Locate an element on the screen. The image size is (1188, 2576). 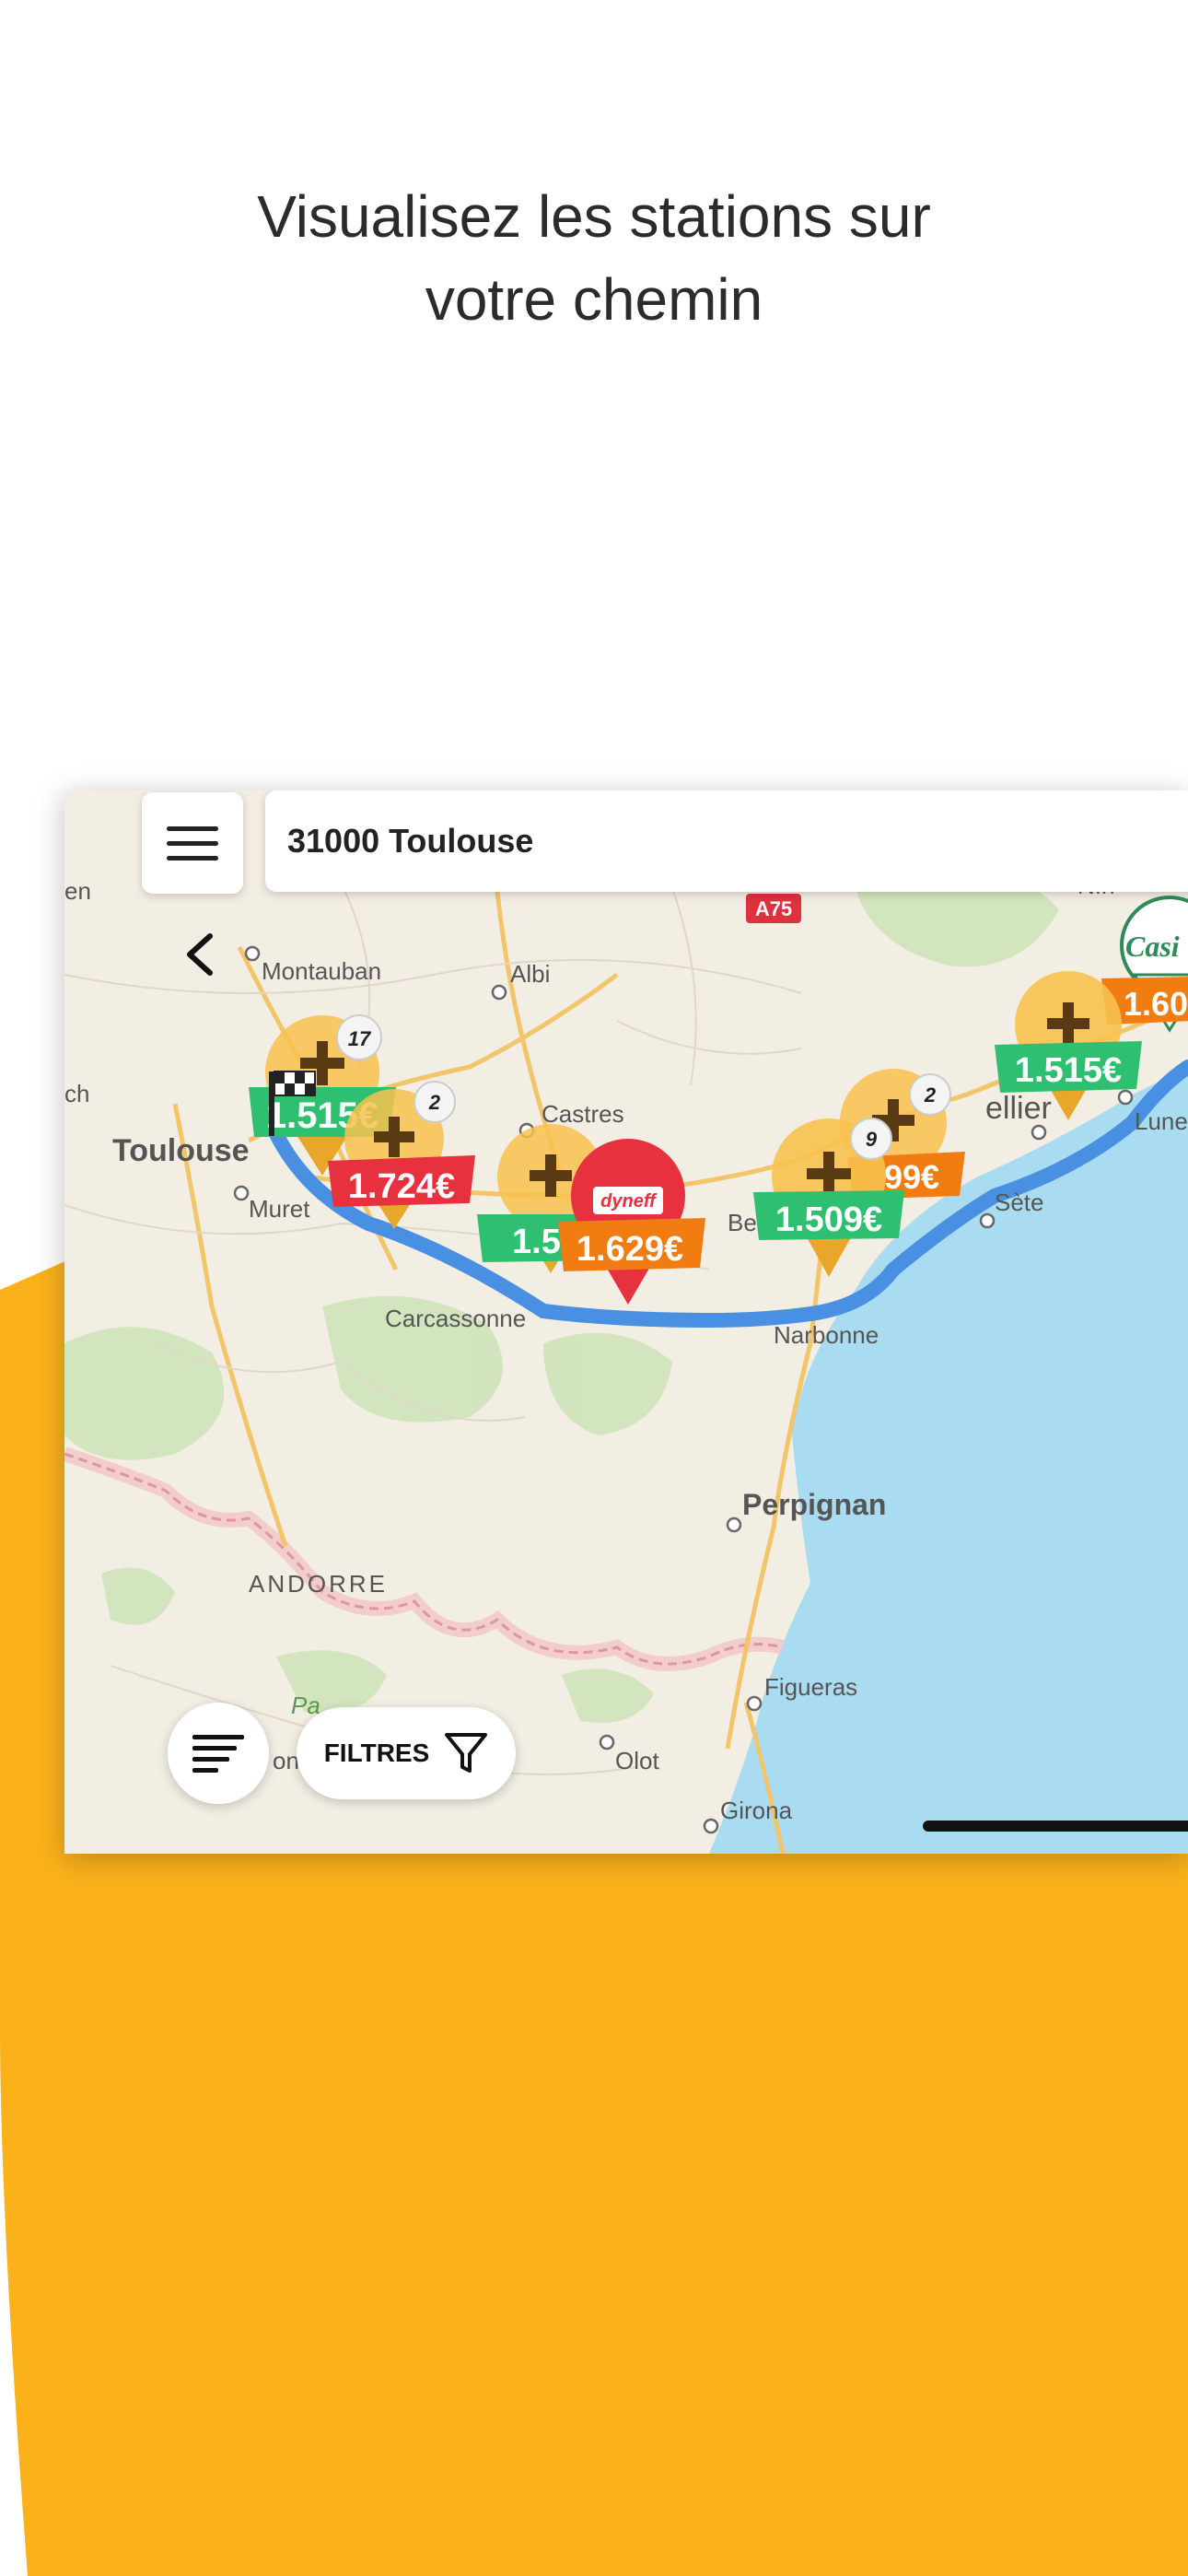
home-indicator is located at coordinates (1055, 1826).